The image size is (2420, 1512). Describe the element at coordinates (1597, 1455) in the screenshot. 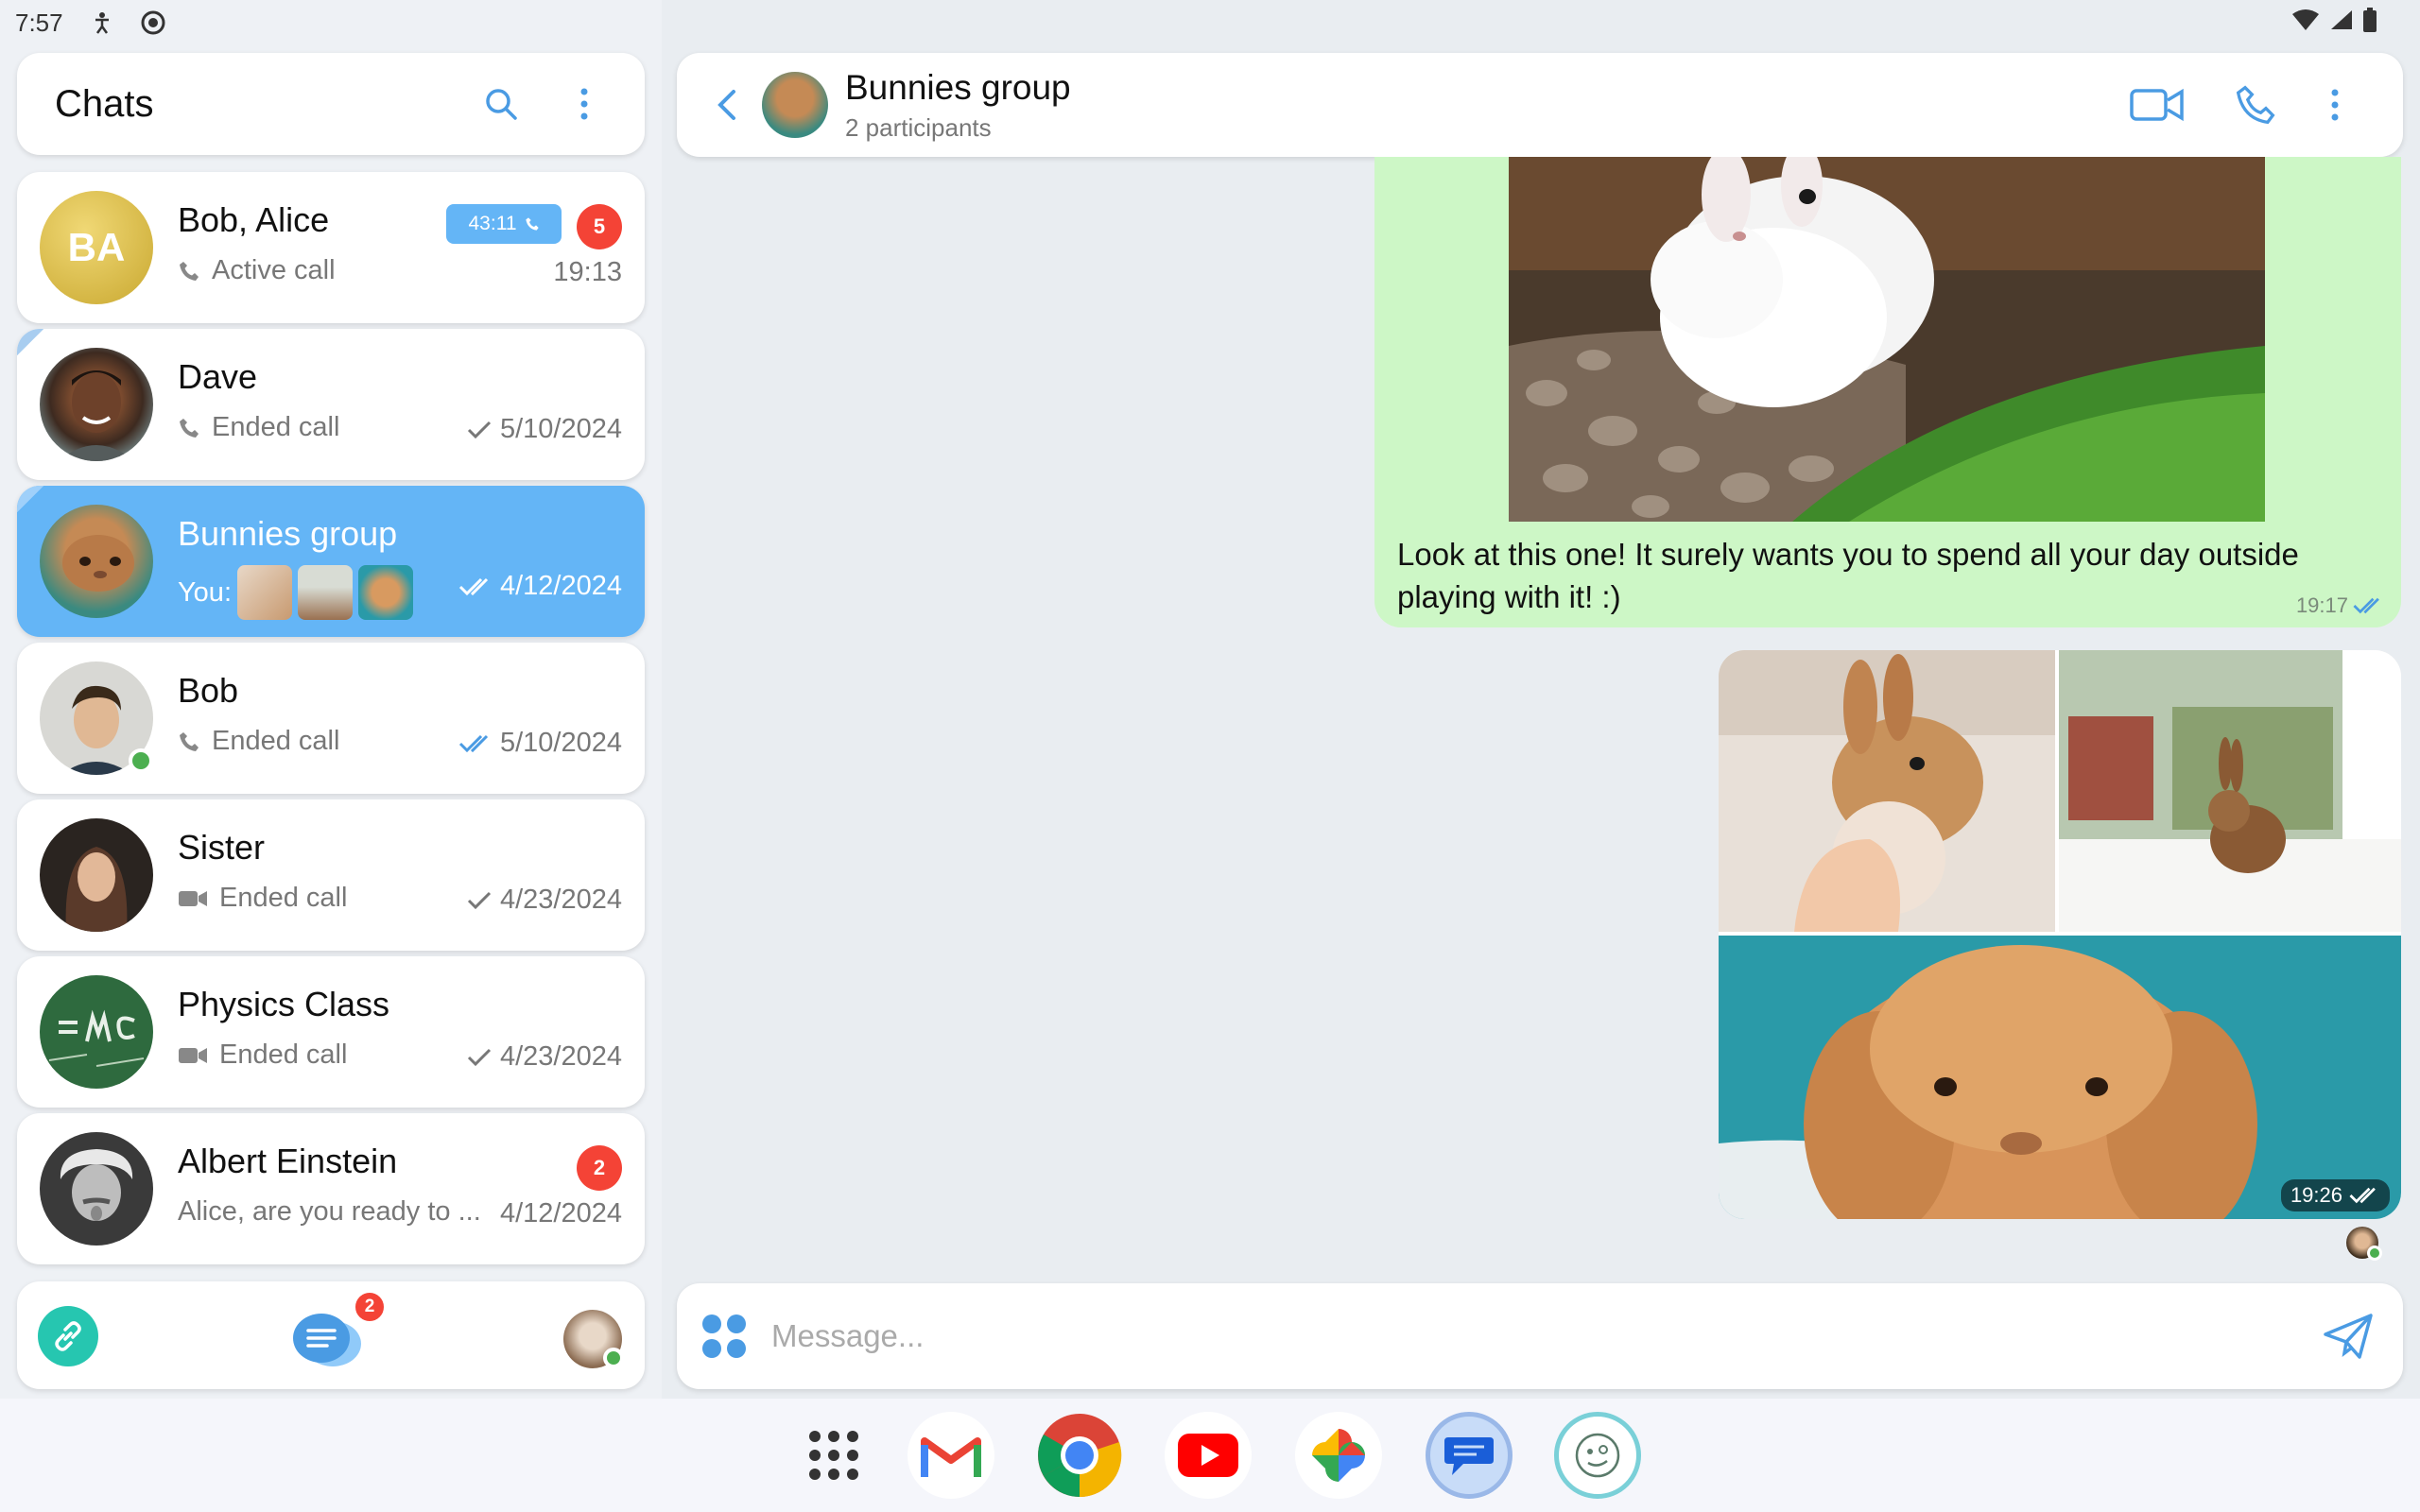

I see `linphone-icon` at that location.